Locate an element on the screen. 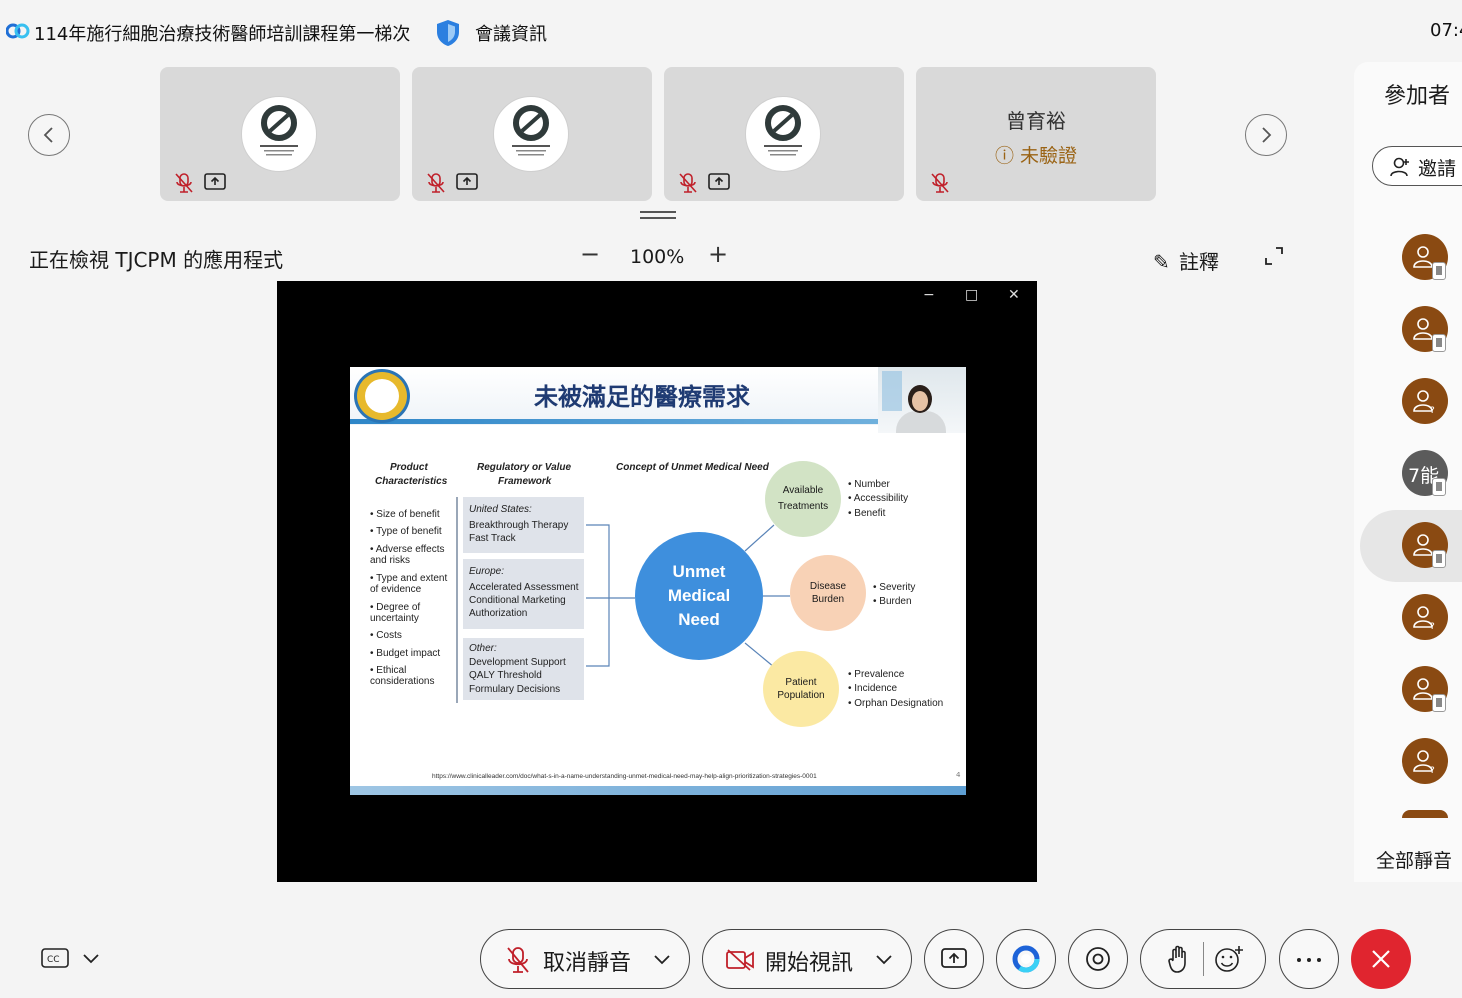  close-icon is located at coordinates (1381, 959).